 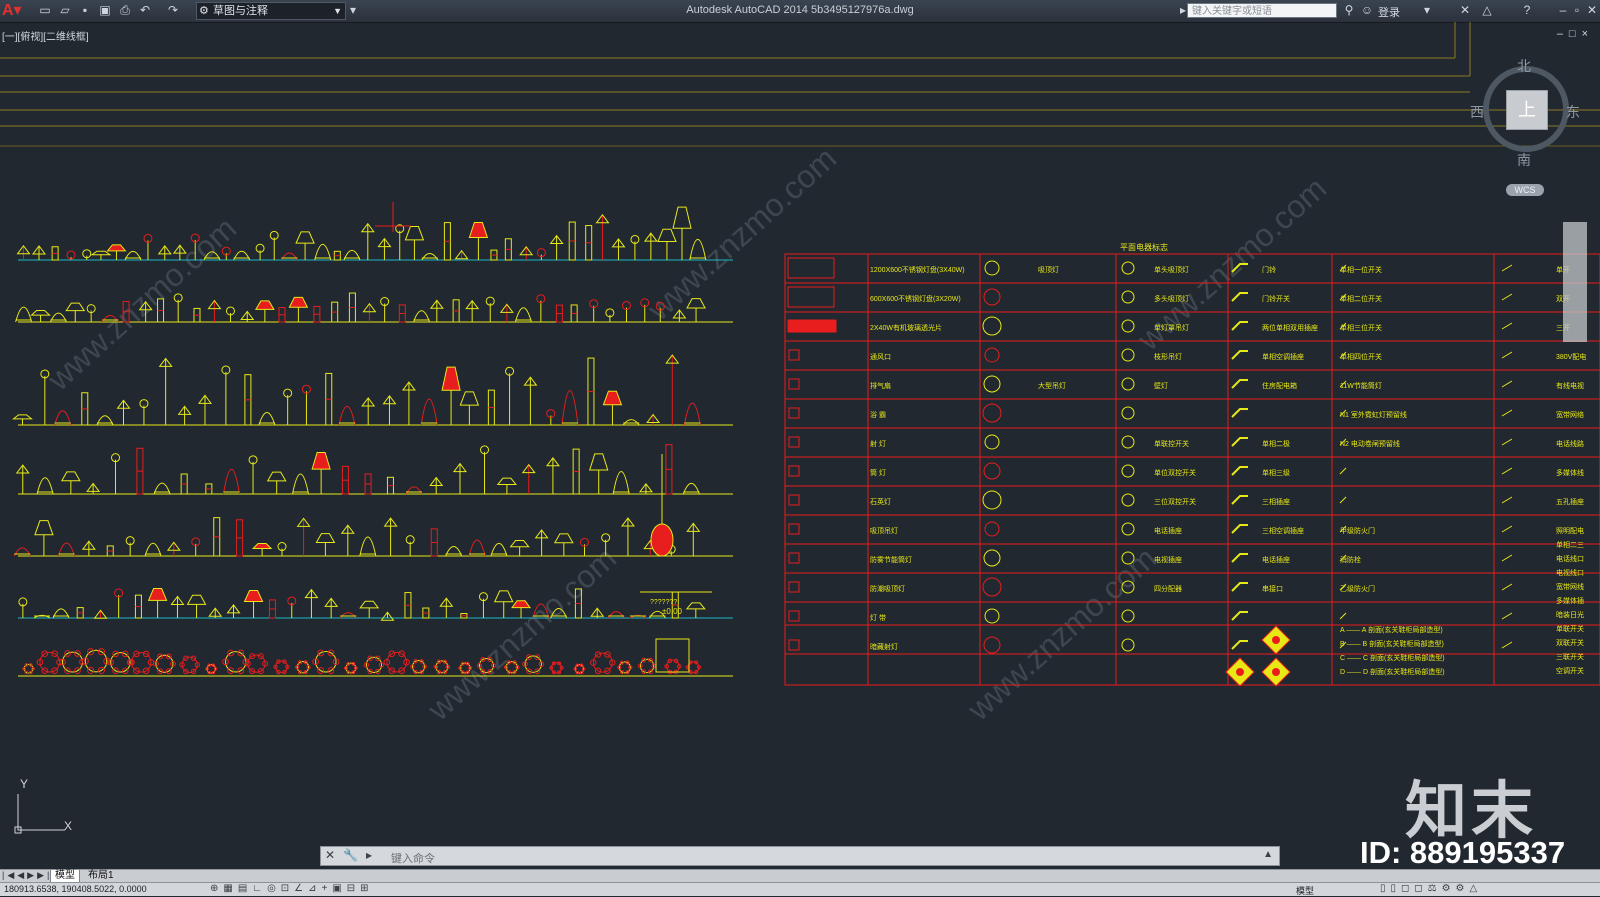 What do you see at coordinates (1268, 854) in the screenshot?
I see `command-history-icon: ▲` at bounding box center [1268, 854].